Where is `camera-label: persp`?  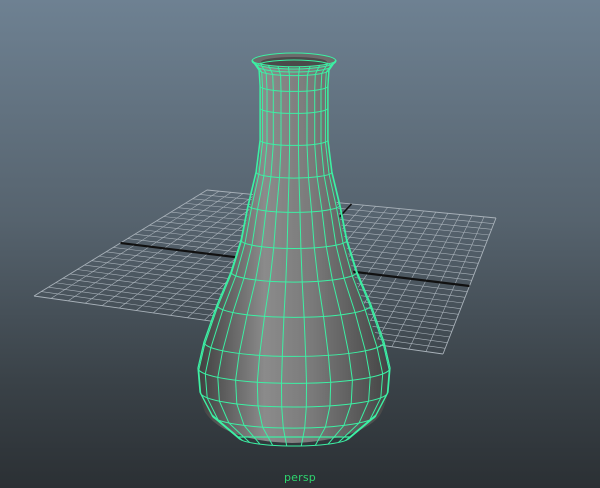 camera-label: persp is located at coordinates (300, 477).